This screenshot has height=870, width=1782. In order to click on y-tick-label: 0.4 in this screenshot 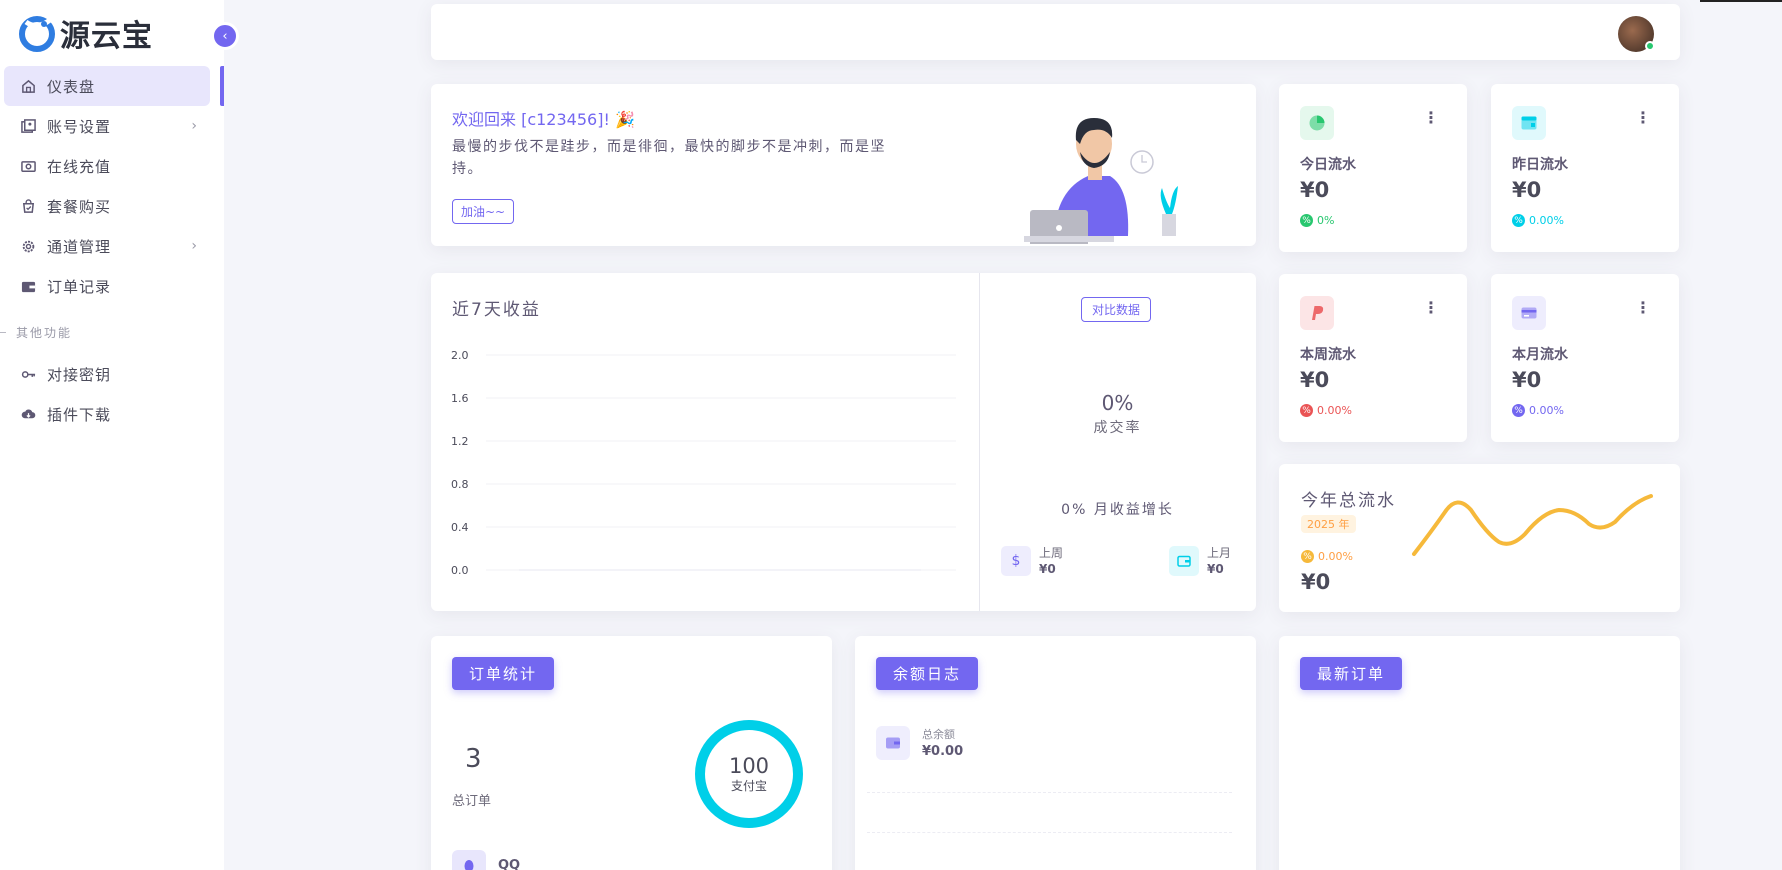, I will do `click(460, 527)`.